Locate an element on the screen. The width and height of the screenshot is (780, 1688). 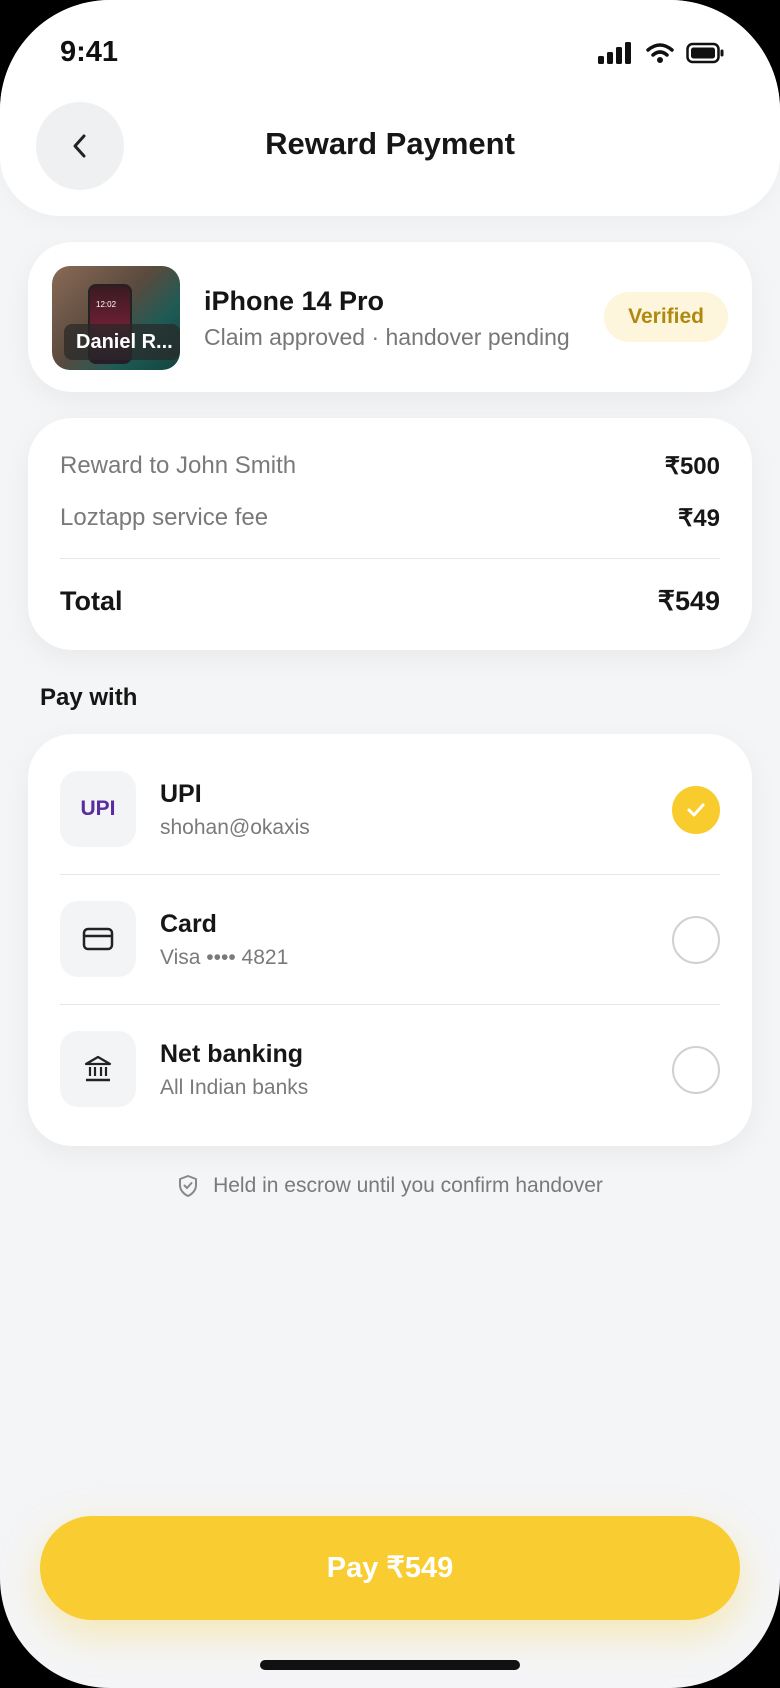
bank-building-icon is located at coordinates (98, 1068).